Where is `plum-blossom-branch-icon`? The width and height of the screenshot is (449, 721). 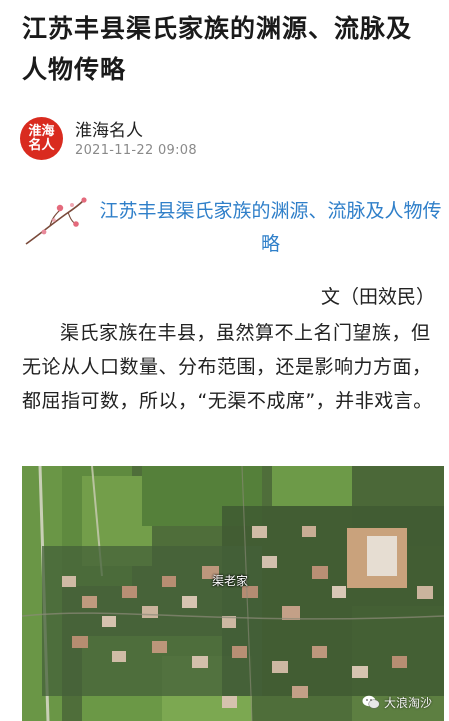
plum-blossom-branch-icon is located at coordinates (56, 221).